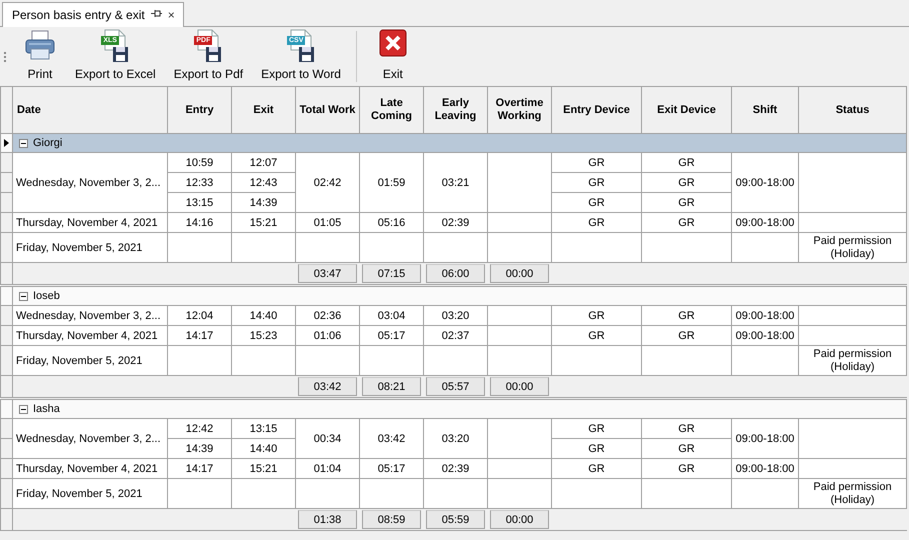 This screenshot has width=909, height=540. I want to click on document-tab: Person basis entry & exit ×, so click(93, 14).